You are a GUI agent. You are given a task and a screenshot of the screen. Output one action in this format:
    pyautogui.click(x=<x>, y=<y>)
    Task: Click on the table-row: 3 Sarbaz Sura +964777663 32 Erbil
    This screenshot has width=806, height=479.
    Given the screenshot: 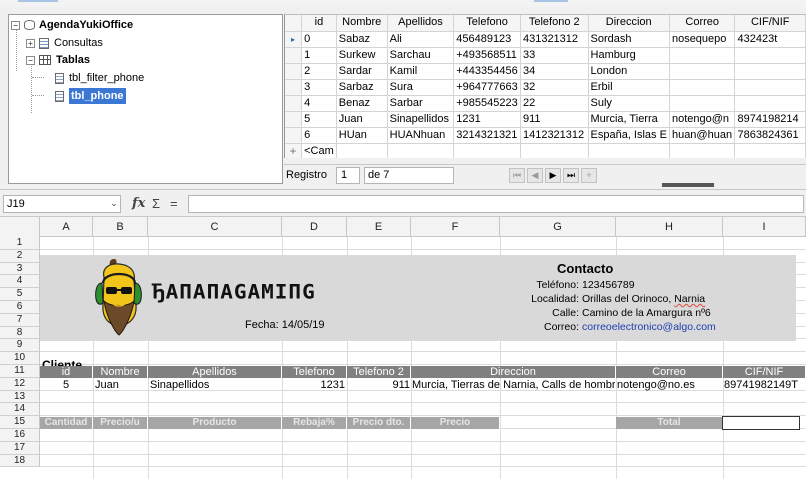 What is the action you would take?
    pyautogui.click(x=545, y=87)
    